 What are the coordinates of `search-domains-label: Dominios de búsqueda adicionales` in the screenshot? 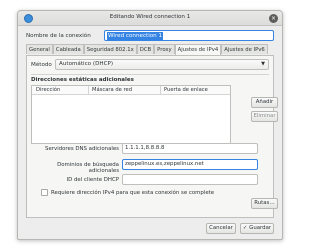 It's located at (88, 168).